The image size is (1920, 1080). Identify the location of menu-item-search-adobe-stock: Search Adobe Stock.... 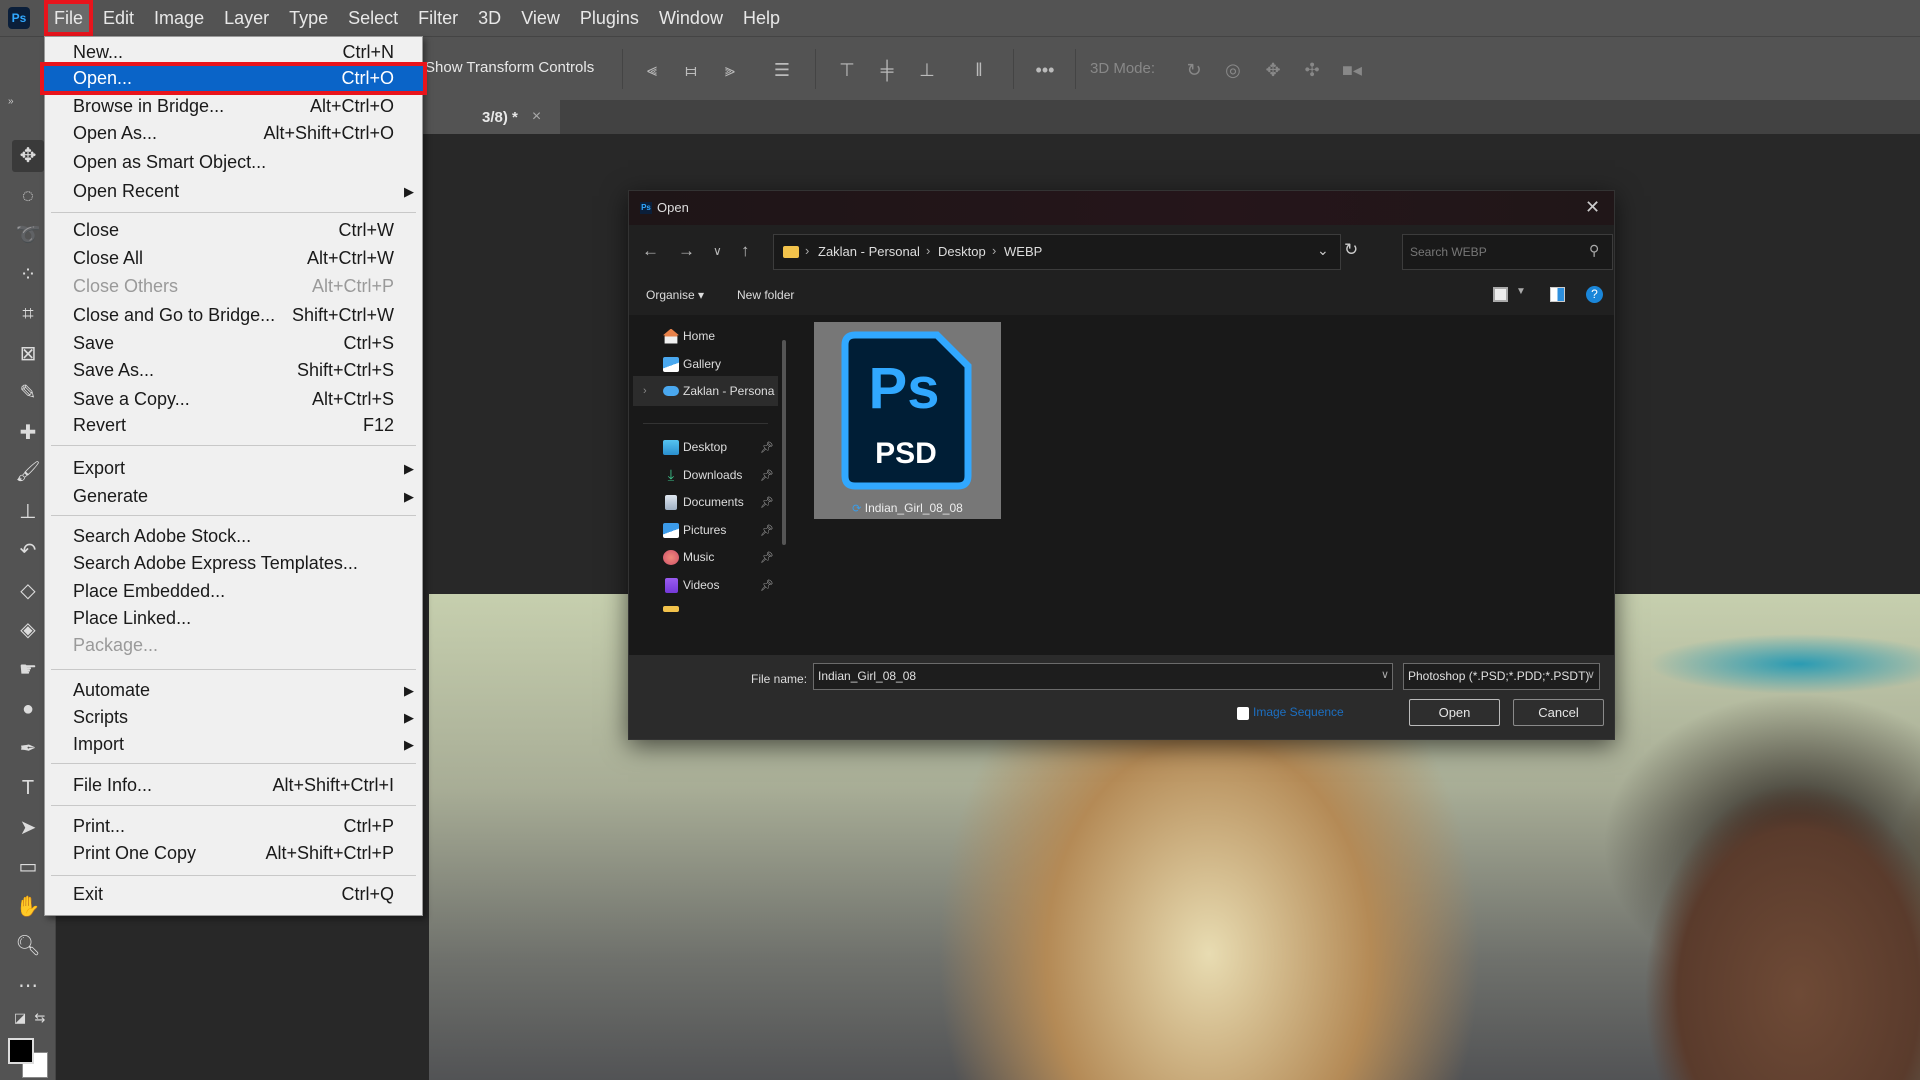
(233, 536).